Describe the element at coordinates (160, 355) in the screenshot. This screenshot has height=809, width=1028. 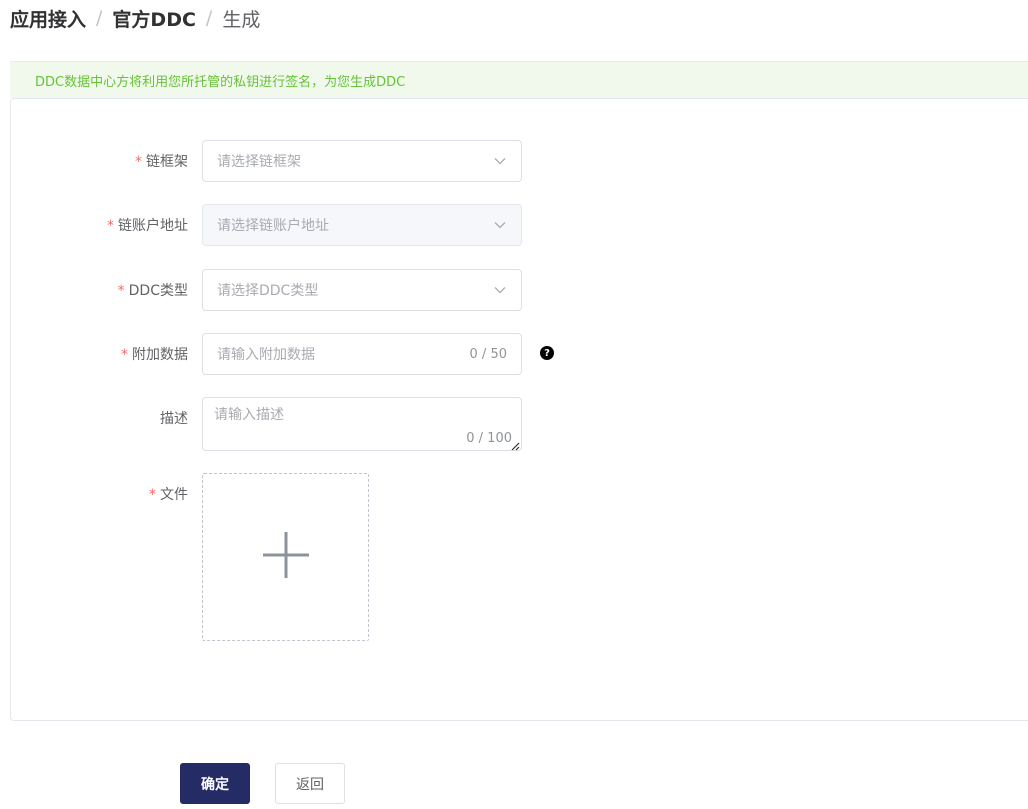
I see `label-text: 附加数据` at that location.